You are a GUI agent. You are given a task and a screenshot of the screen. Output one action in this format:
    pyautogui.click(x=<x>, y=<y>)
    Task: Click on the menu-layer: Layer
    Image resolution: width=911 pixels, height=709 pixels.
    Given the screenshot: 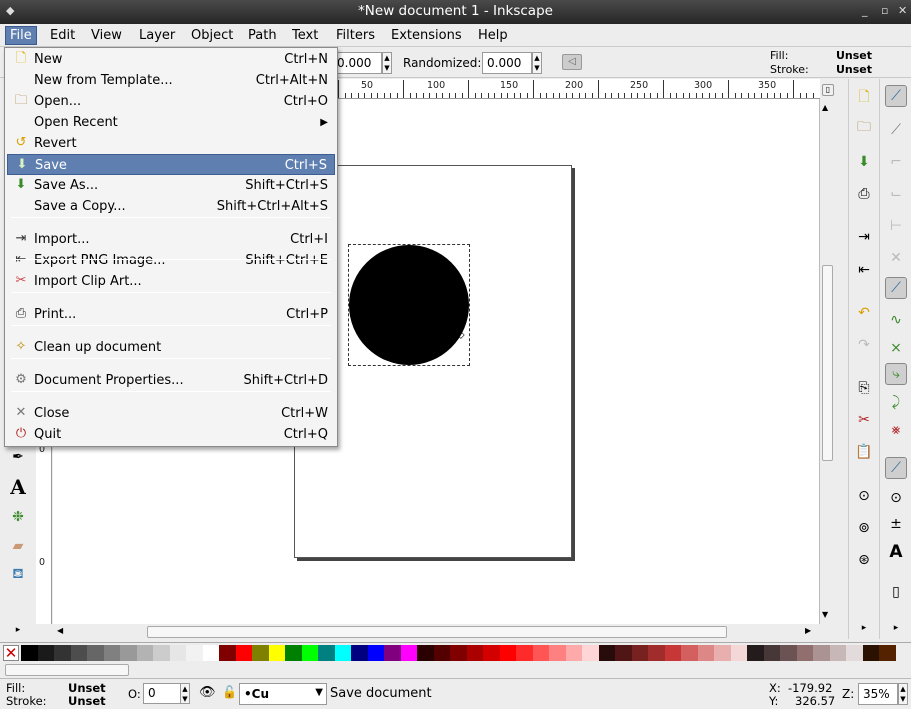 What is the action you would take?
    pyautogui.click(x=157, y=36)
    